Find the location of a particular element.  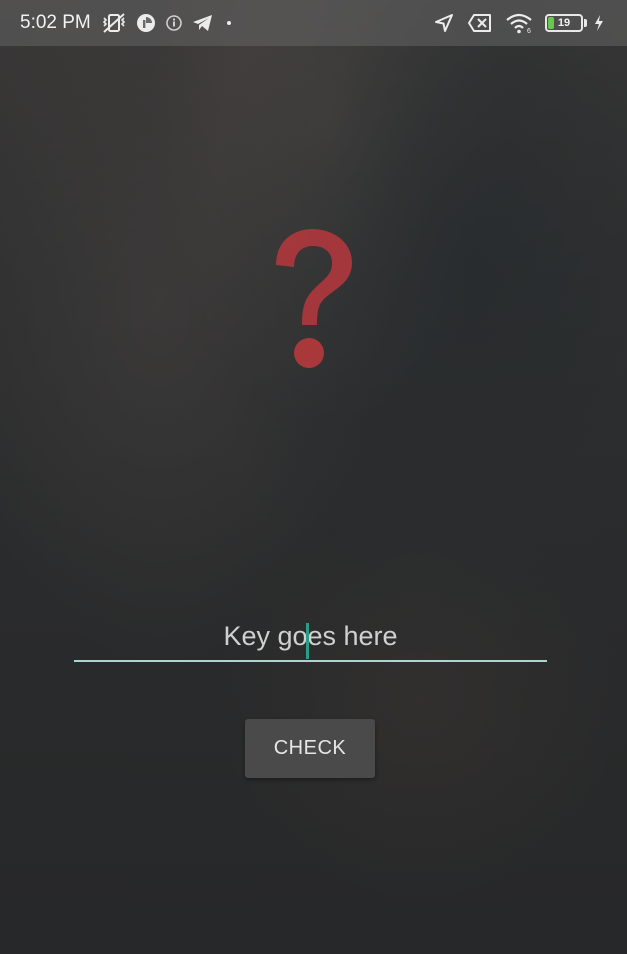

key-input is located at coordinates (310, 637).